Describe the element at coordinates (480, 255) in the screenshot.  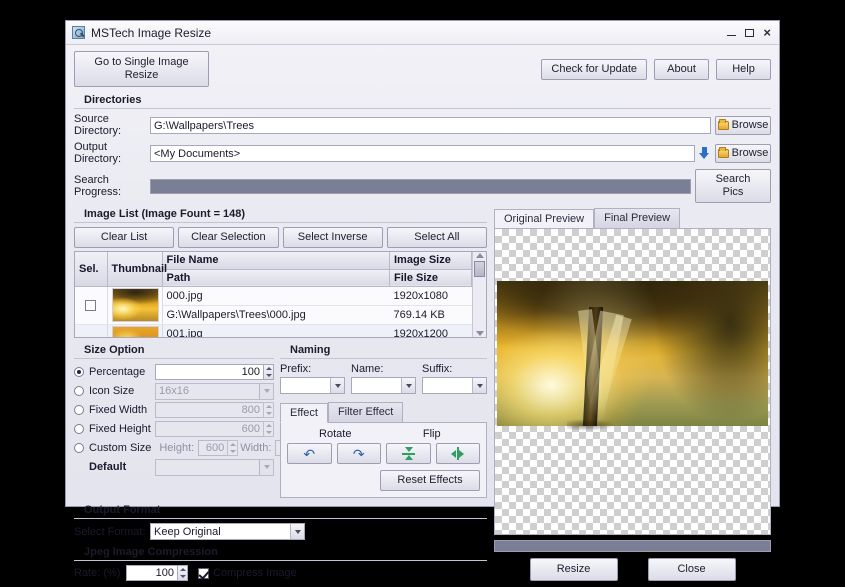
I see `scroll-up-icon` at that location.